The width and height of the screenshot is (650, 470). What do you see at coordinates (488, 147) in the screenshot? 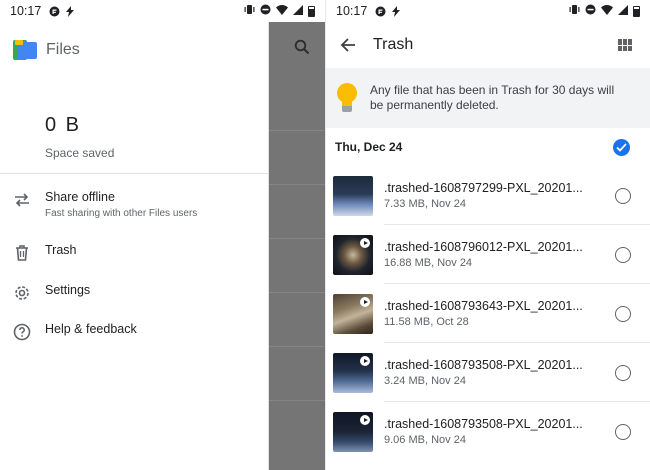
I see `date-section-header: Thu, Dec 24` at bounding box center [488, 147].